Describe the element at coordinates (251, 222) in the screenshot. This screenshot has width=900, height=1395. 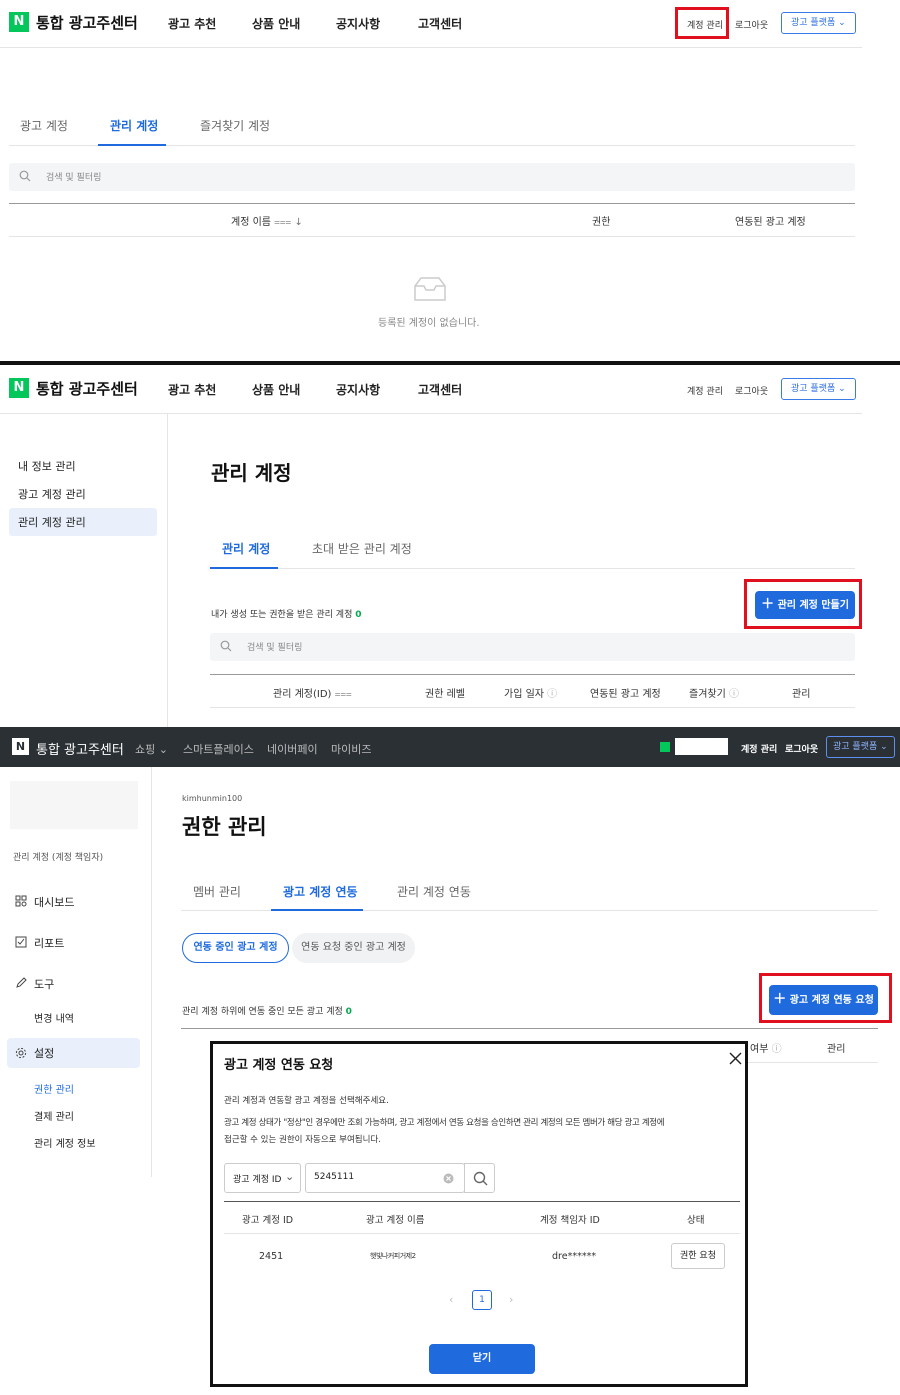
I see `column-account-name-label: 계정 이름` at that location.